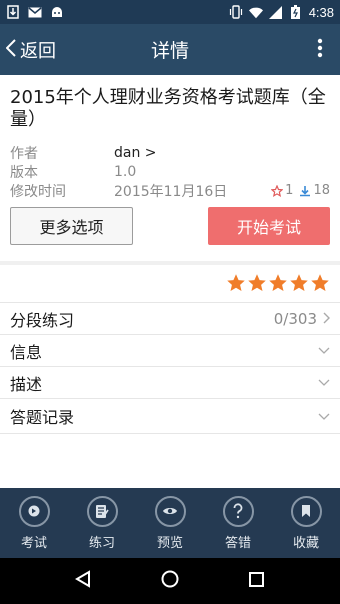 The height and width of the screenshot is (604, 340). Describe the element at coordinates (33, 543) in the screenshot. I see `nav-label: 考试` at that location.